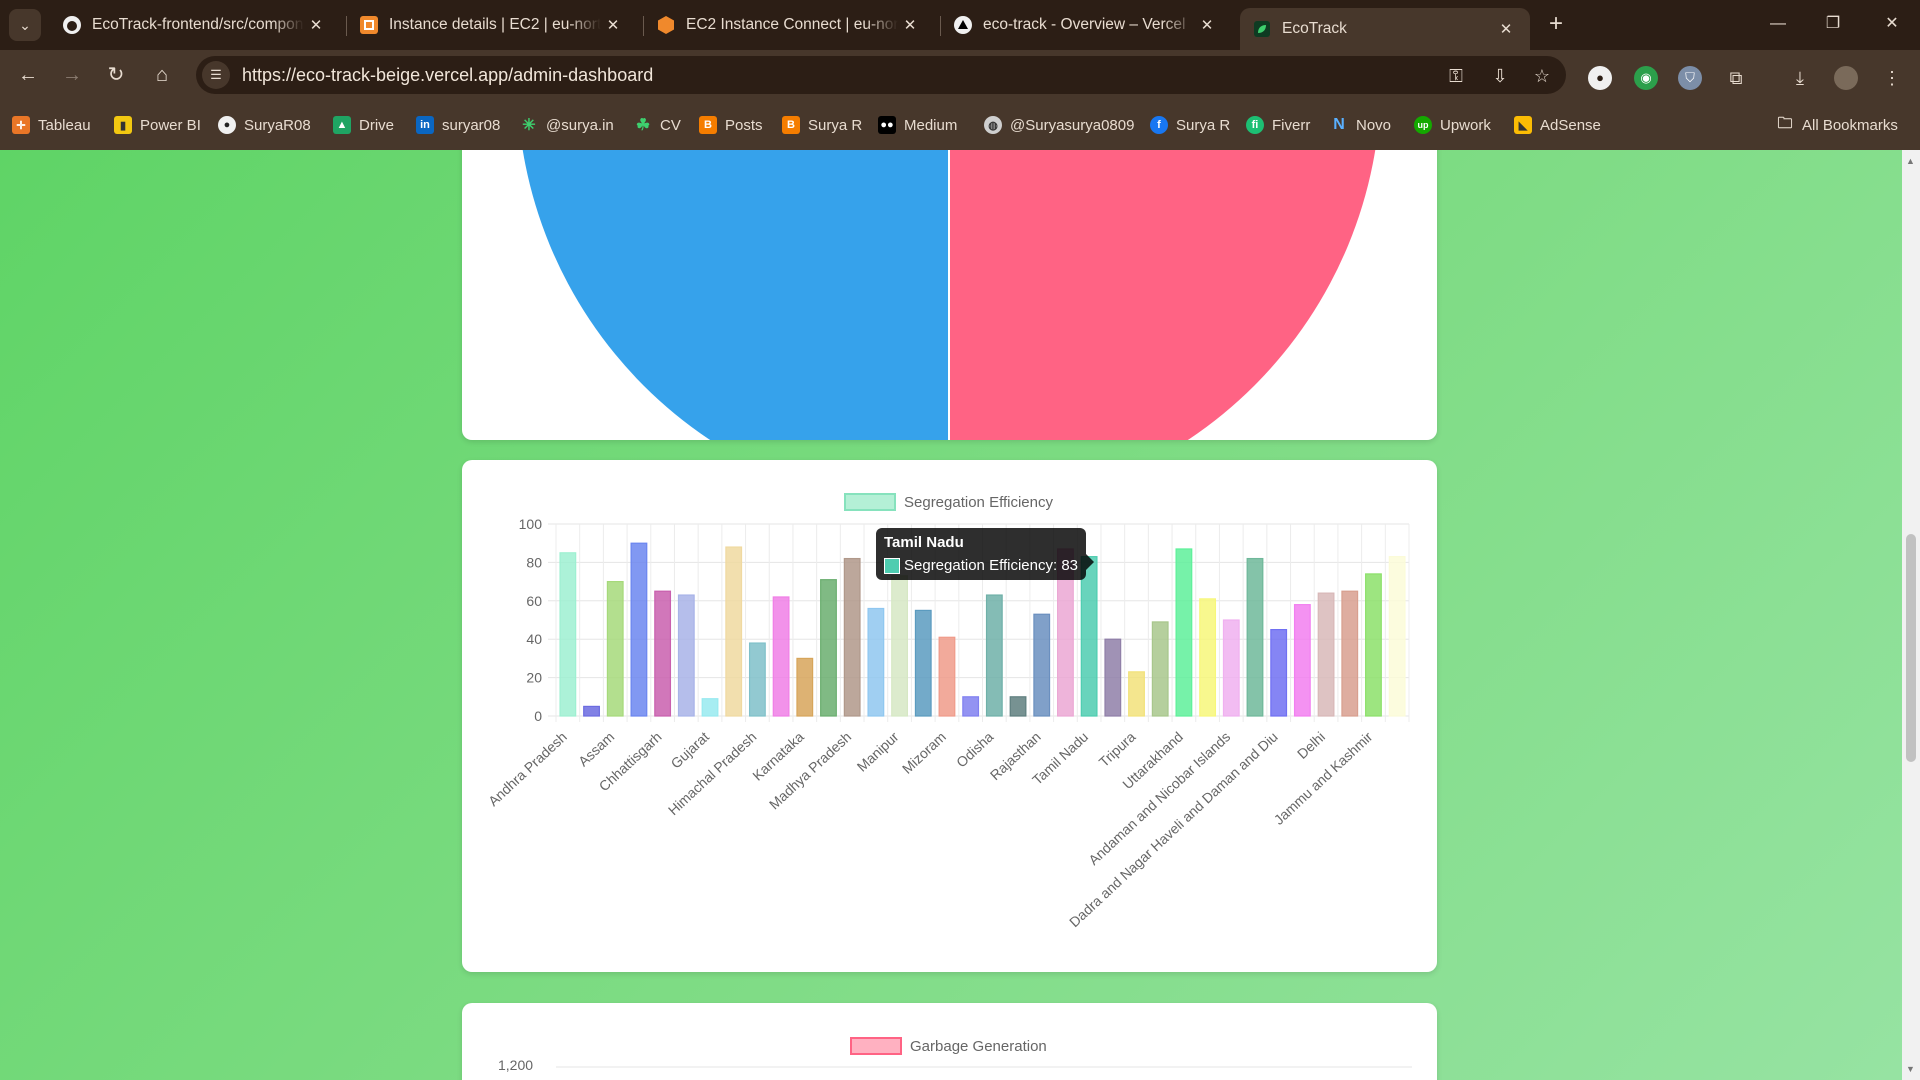  What do you see at coordinates (198, 24) in the screenshot?
I see `tab-title: EcoTrack-frontend/src/components` at bounding box center [198, 24].